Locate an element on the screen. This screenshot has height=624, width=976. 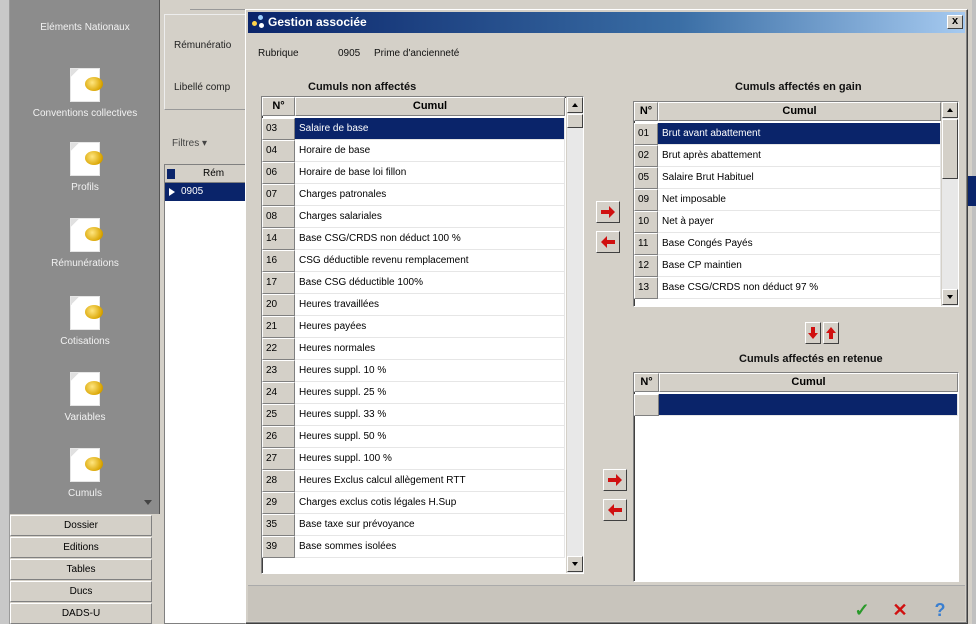
nav-item-cotisations: Cotisations is located at coordinates (85, 322).